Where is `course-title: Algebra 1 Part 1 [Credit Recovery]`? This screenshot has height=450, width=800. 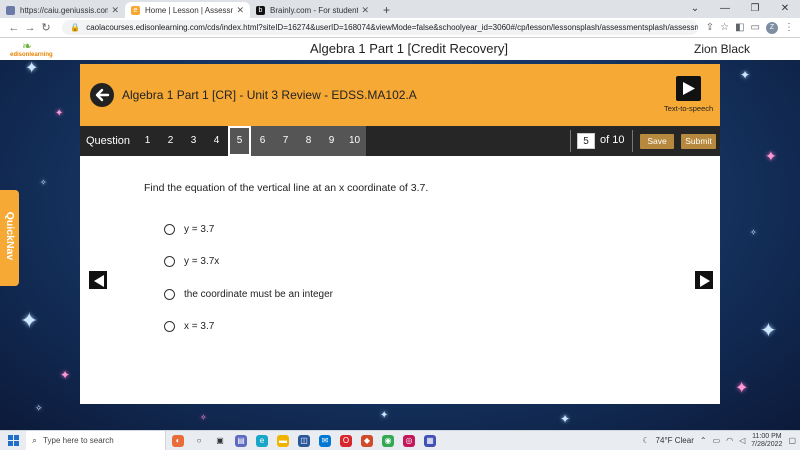 course-title: Algebra 1 Part 1 [Credit Recovery] is located at coordinates (409, 48).